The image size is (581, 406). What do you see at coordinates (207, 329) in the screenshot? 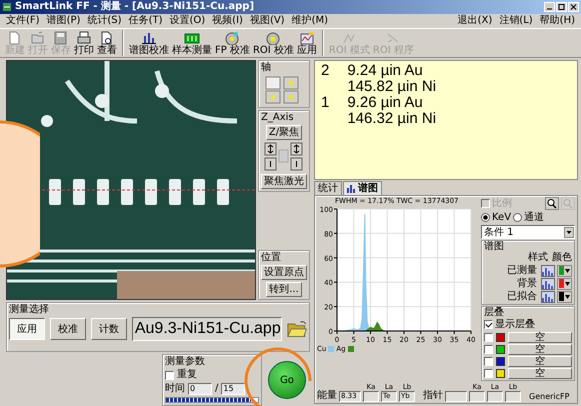
I see `application-file-field: Au9.3-Ni151-Cu.app` at bounding box center [207, 329].